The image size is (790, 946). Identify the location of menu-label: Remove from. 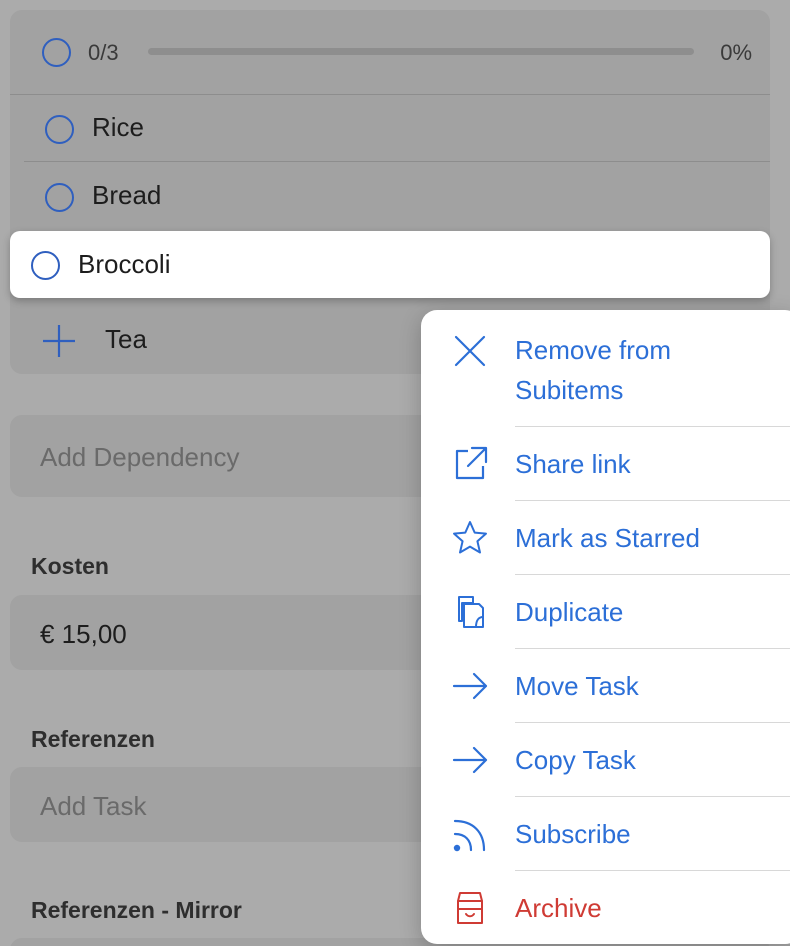
(593, 350).